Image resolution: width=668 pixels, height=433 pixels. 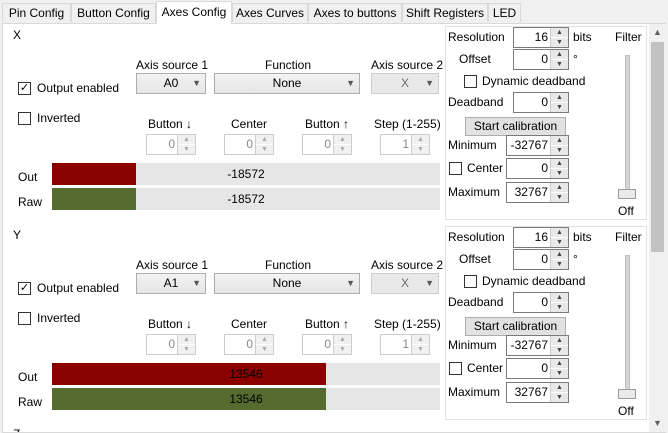 I want to click on tab-shift-registers: Shift Registers, so click(x=445, y=12).